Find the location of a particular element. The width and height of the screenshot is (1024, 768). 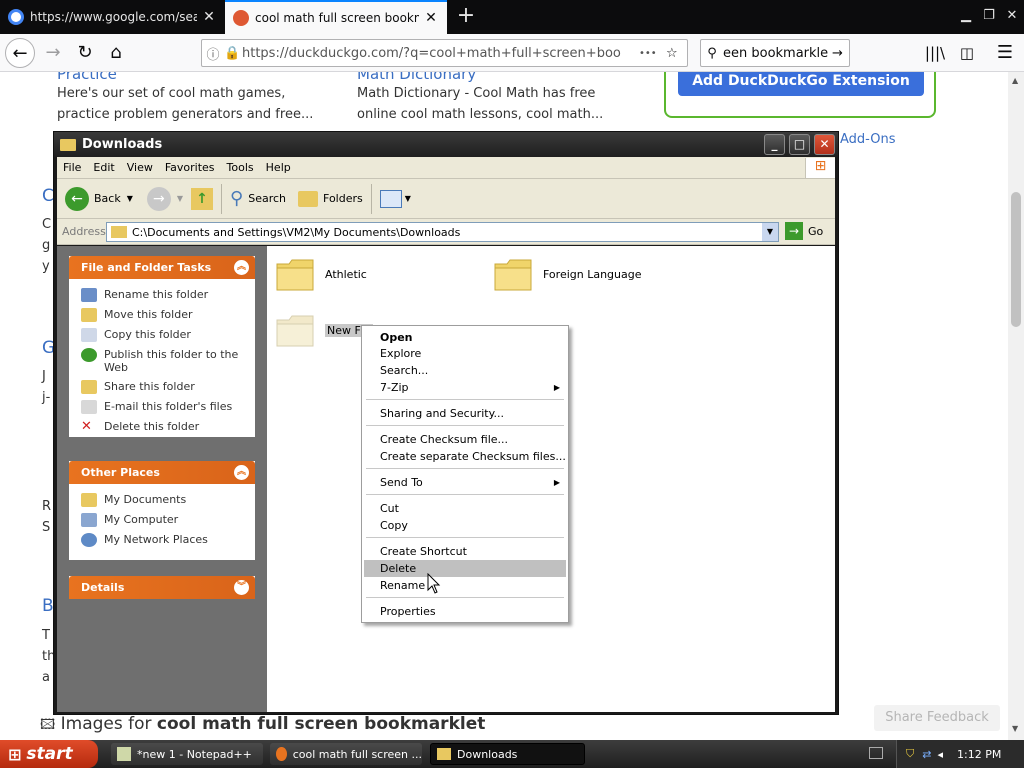

network-icon: ⇄ is located at coordinates (926, 754).